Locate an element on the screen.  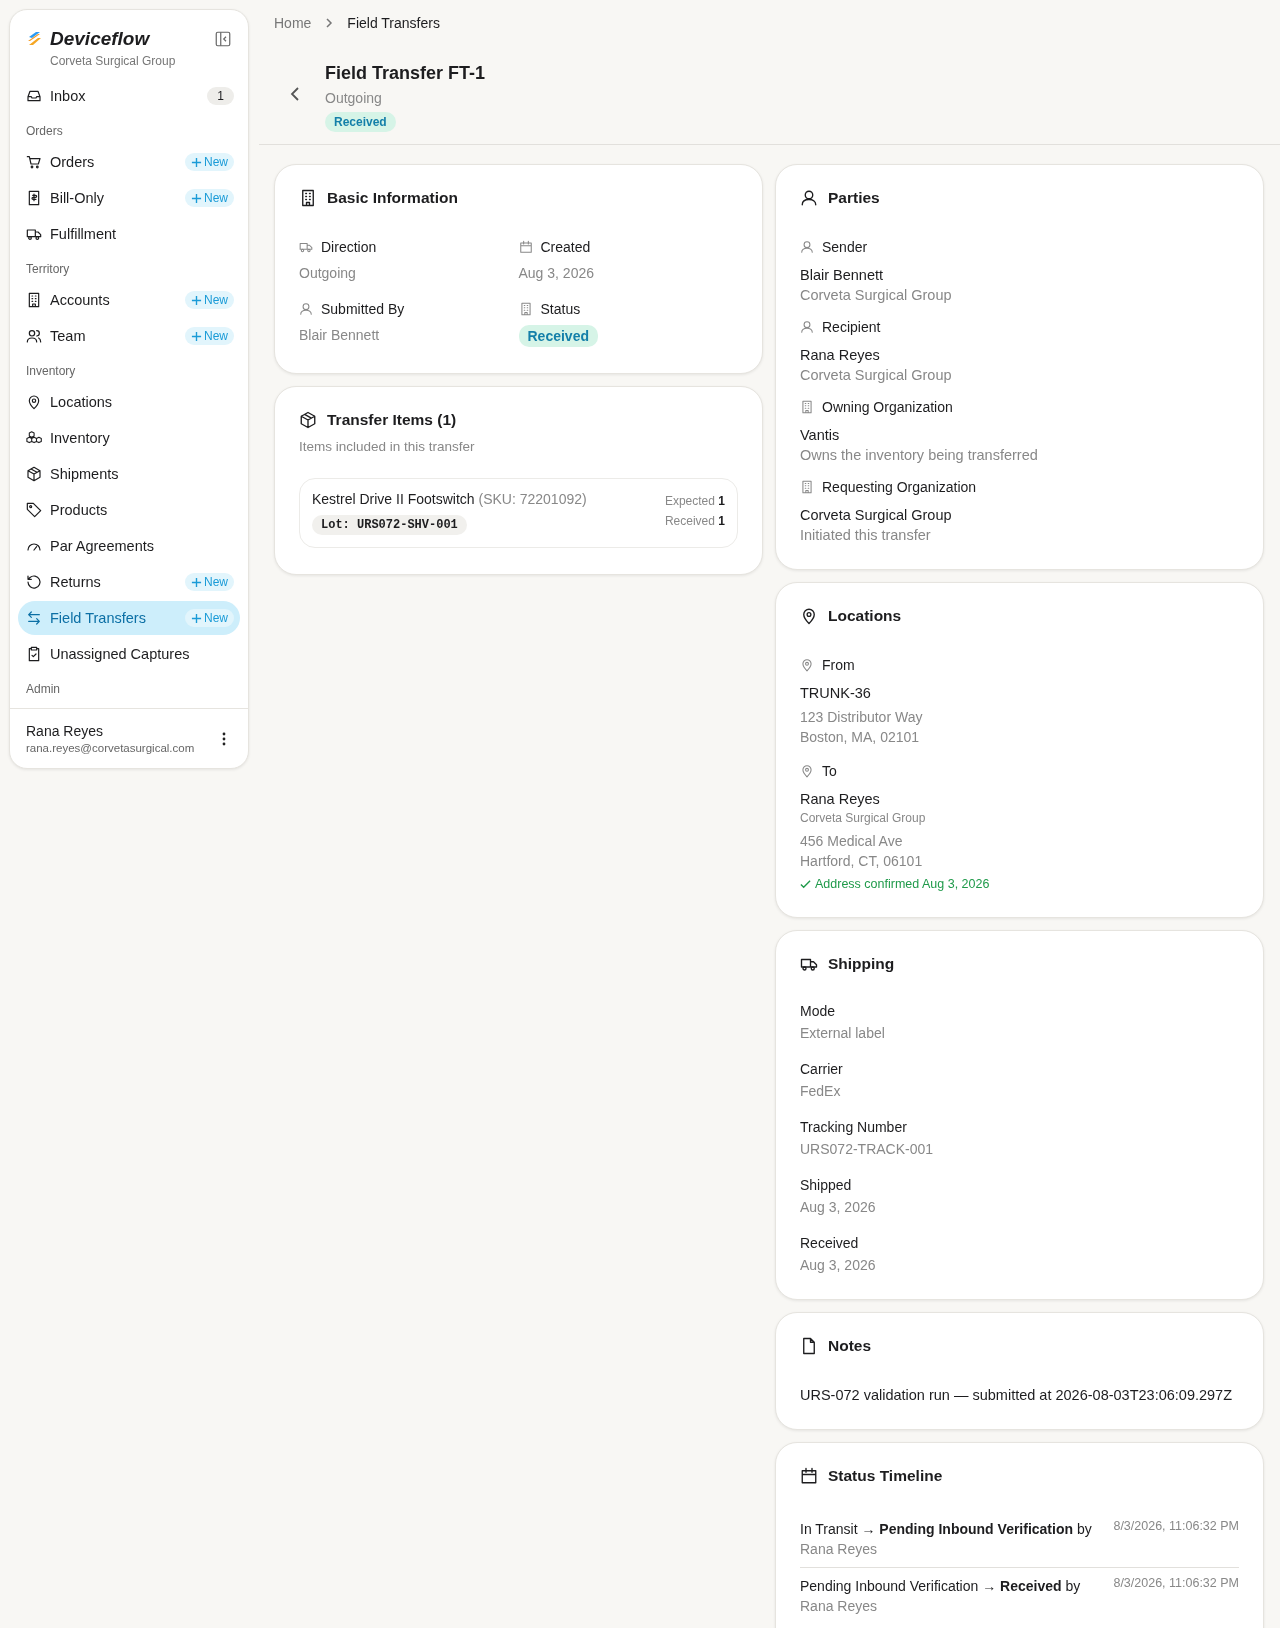
party-note: Owns the inventory being transferred is located at coordinates (919, 455).